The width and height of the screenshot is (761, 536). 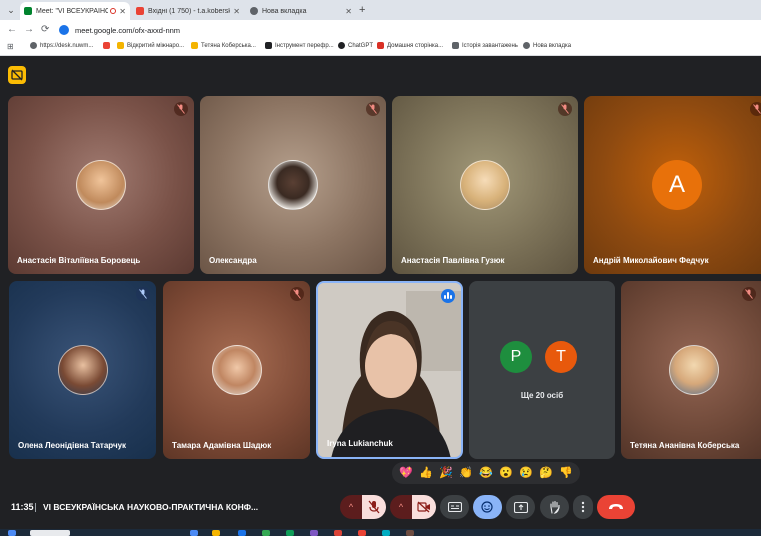 What do you see at coordinates (236, 370) in the screenshot?
I see `participant-tile: Тамара Адамівна Шадюк` at bounding box center [236, 370].